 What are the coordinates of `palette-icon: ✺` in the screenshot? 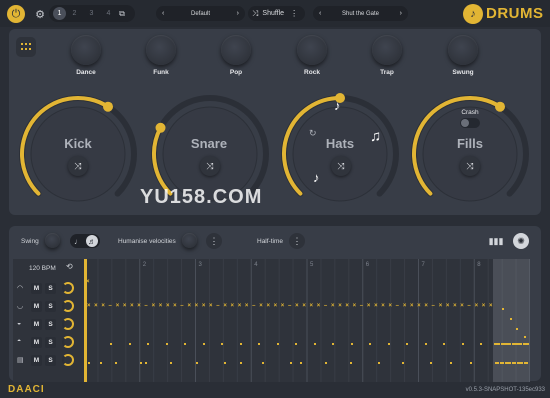 It's located at (521, 241).